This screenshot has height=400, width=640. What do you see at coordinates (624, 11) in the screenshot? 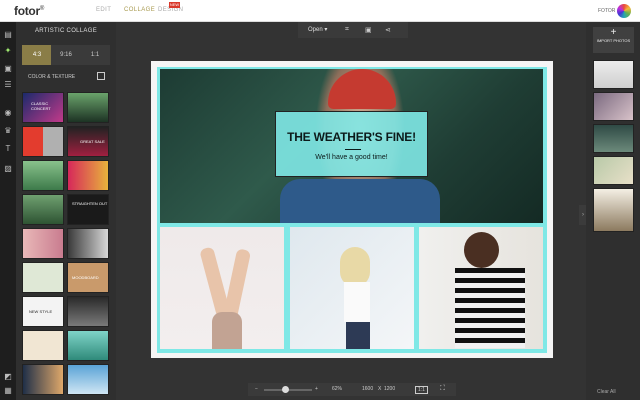
I see `brand-logo-icon` at bounding box center [624, 11].